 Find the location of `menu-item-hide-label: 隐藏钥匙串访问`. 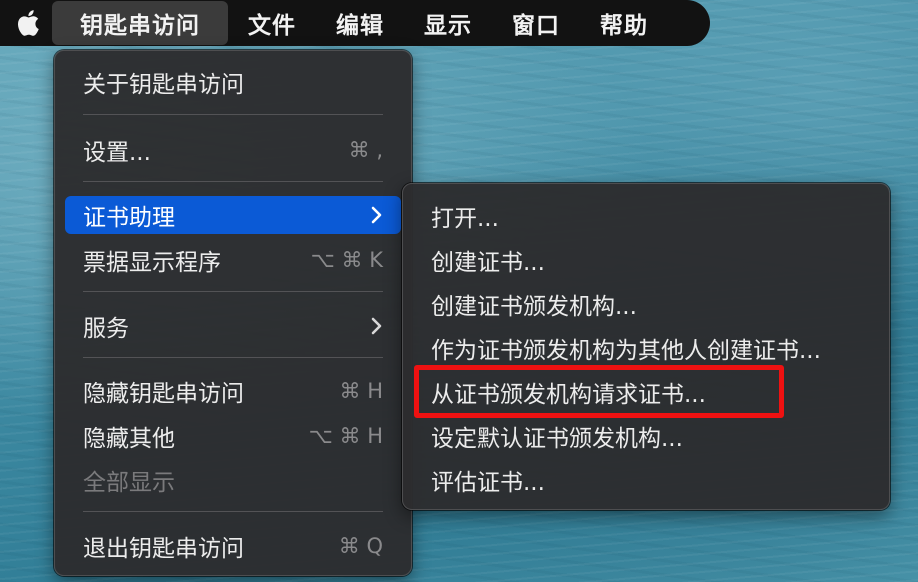

menu-item-hide-label: 隐藏钥匙串访问 is located at coordinates (163, 394).